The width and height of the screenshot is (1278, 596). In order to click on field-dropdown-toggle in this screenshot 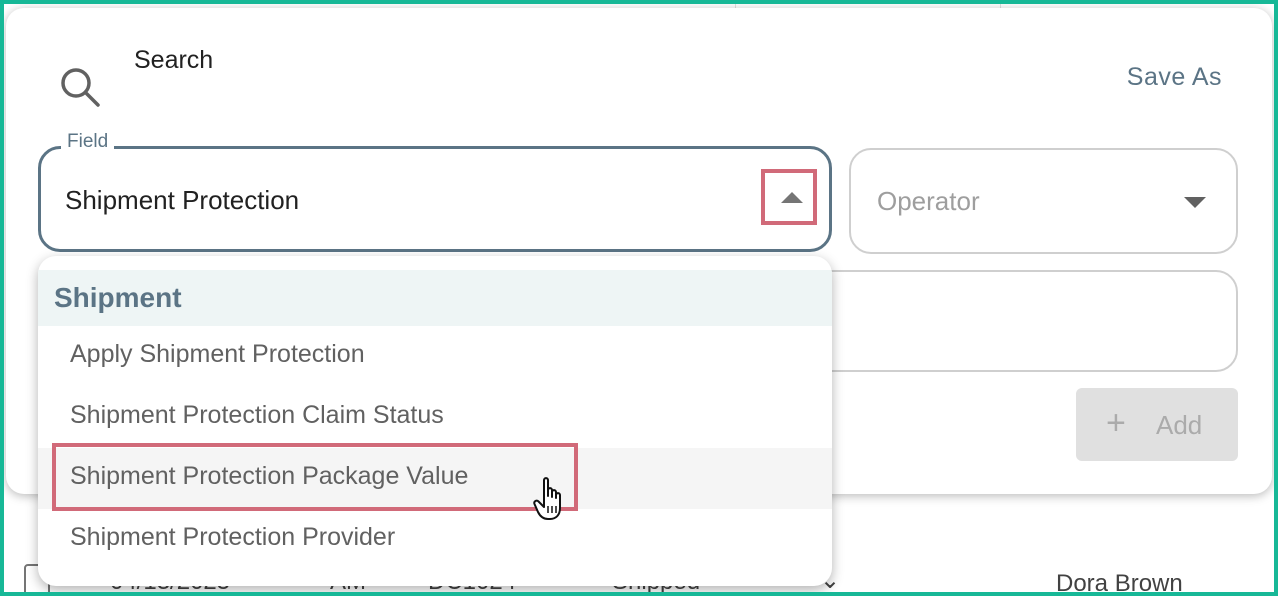, I will do `click(789, 197)`.